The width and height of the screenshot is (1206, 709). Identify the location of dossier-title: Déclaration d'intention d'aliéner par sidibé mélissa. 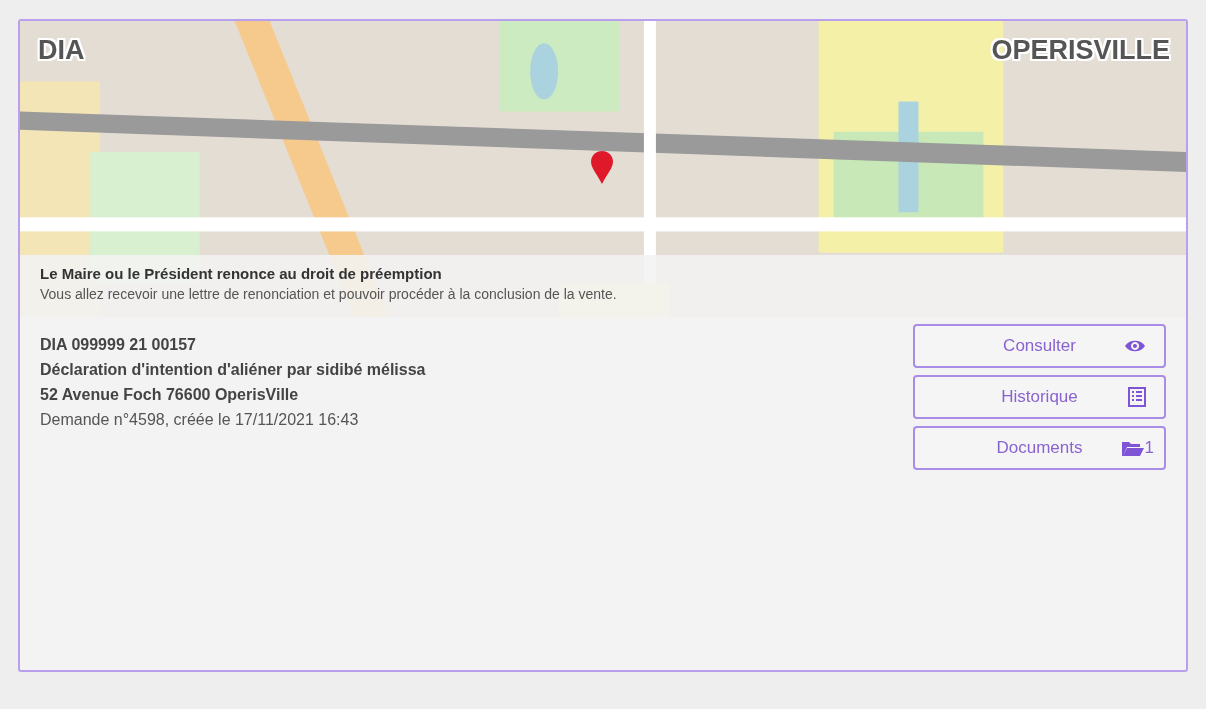
(233, 370).